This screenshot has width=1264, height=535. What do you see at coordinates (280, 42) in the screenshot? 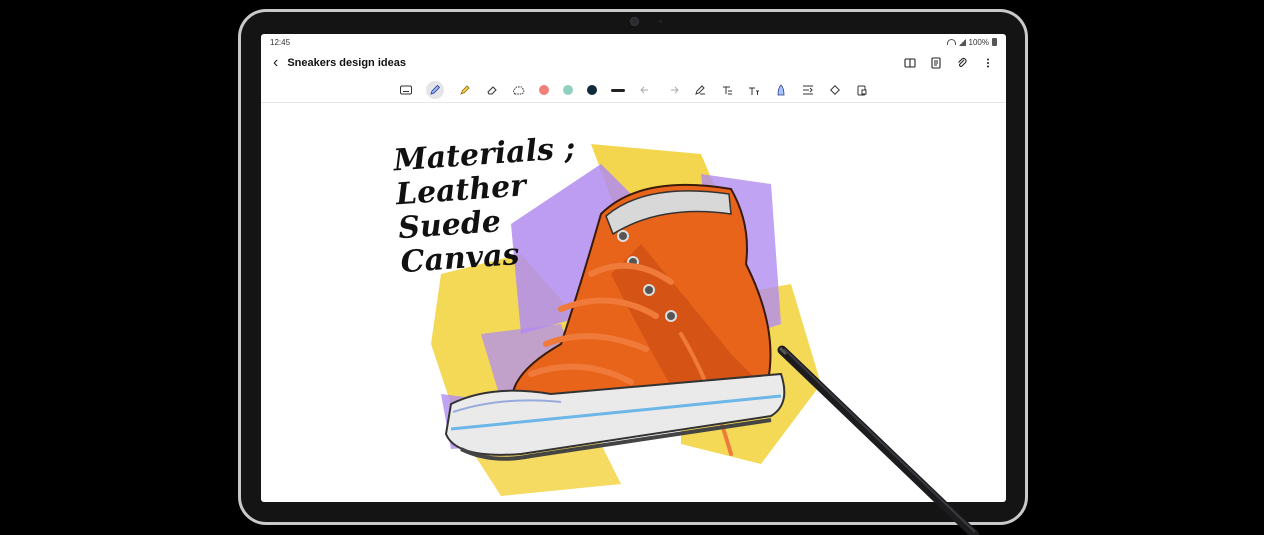
I see `status-time: 12:45` at bounding box center [280, 42].